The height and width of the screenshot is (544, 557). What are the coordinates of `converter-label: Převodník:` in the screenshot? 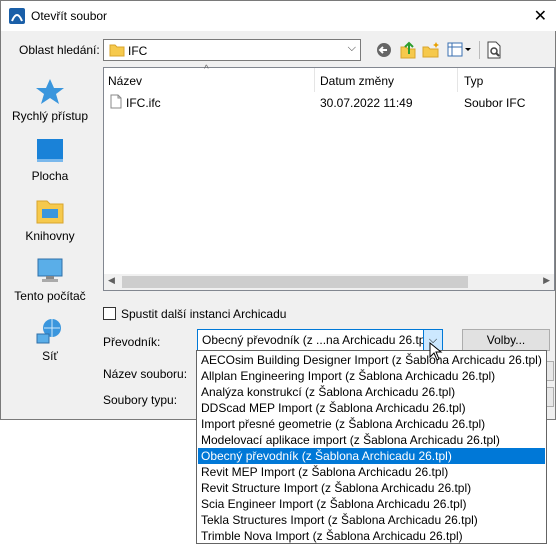 It's located at (132, 342).